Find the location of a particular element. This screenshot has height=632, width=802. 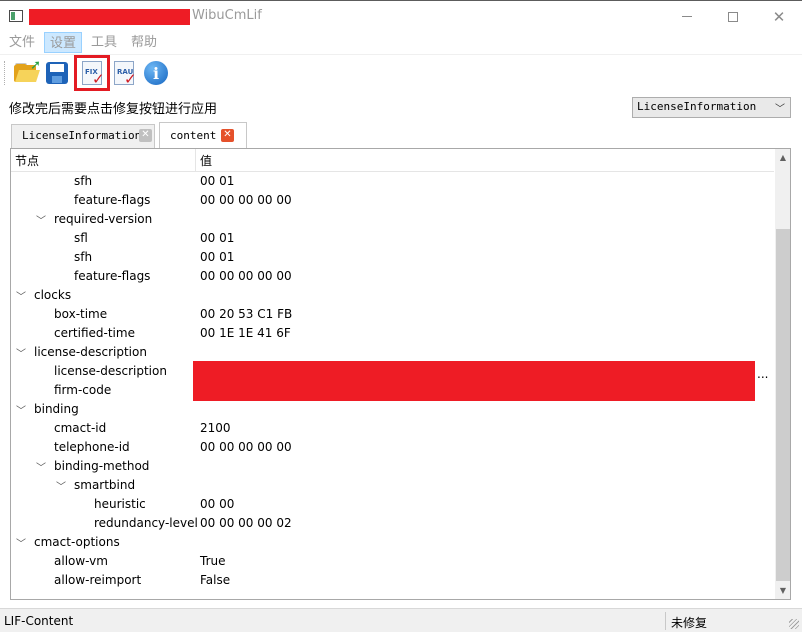

menu-tools: 工具 is located at coordinates (104, 42).